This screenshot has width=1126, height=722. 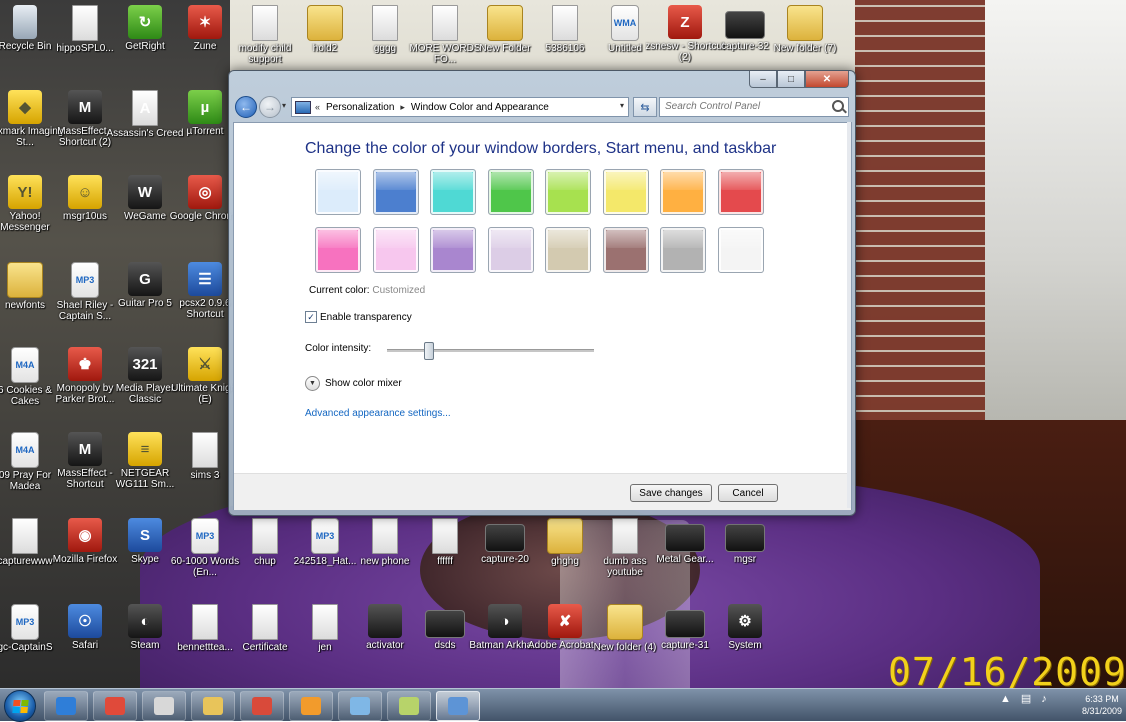 I want to click on color-swatch-sky, so click(x=338, y=192).